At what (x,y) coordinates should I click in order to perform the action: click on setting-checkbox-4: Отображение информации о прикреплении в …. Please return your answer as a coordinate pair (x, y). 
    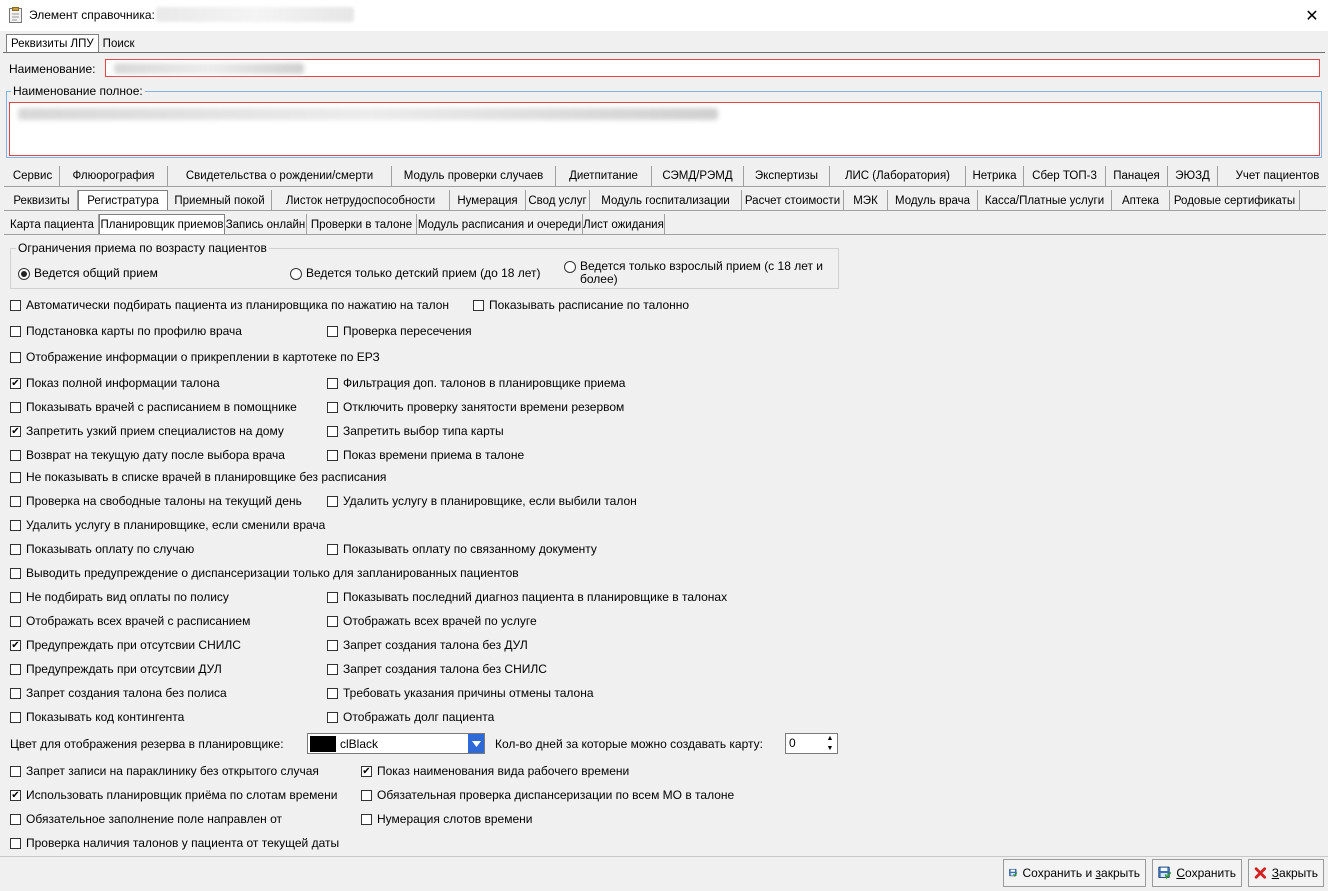
    Looking at the image, I should click on (195, 357).